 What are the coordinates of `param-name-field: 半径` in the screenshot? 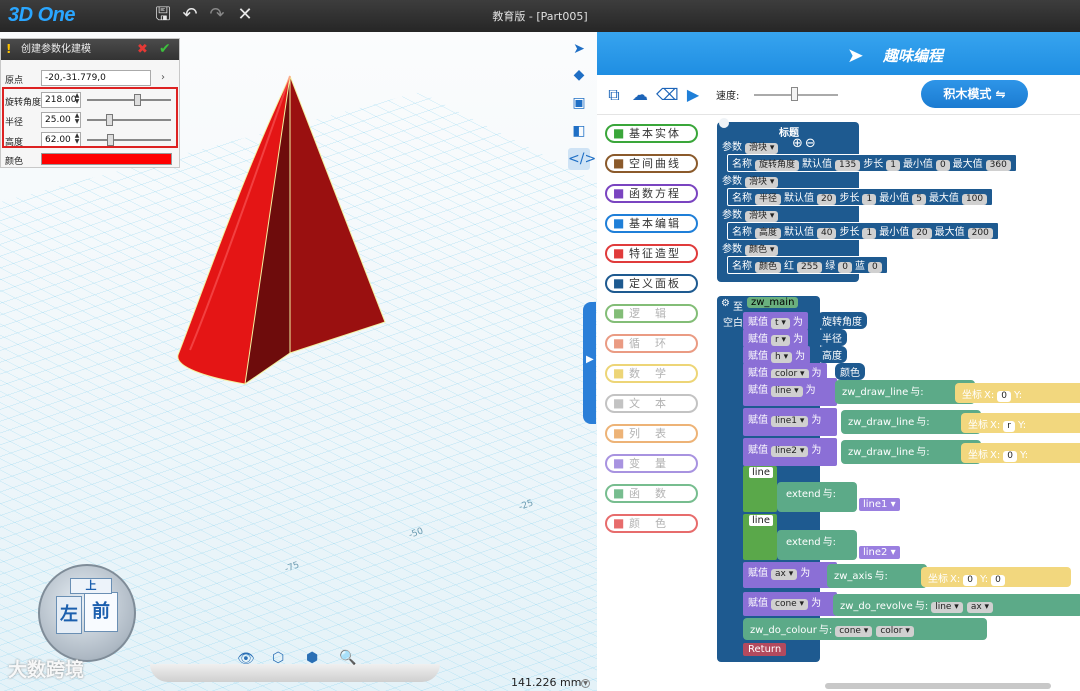 It's located at (768, 199).